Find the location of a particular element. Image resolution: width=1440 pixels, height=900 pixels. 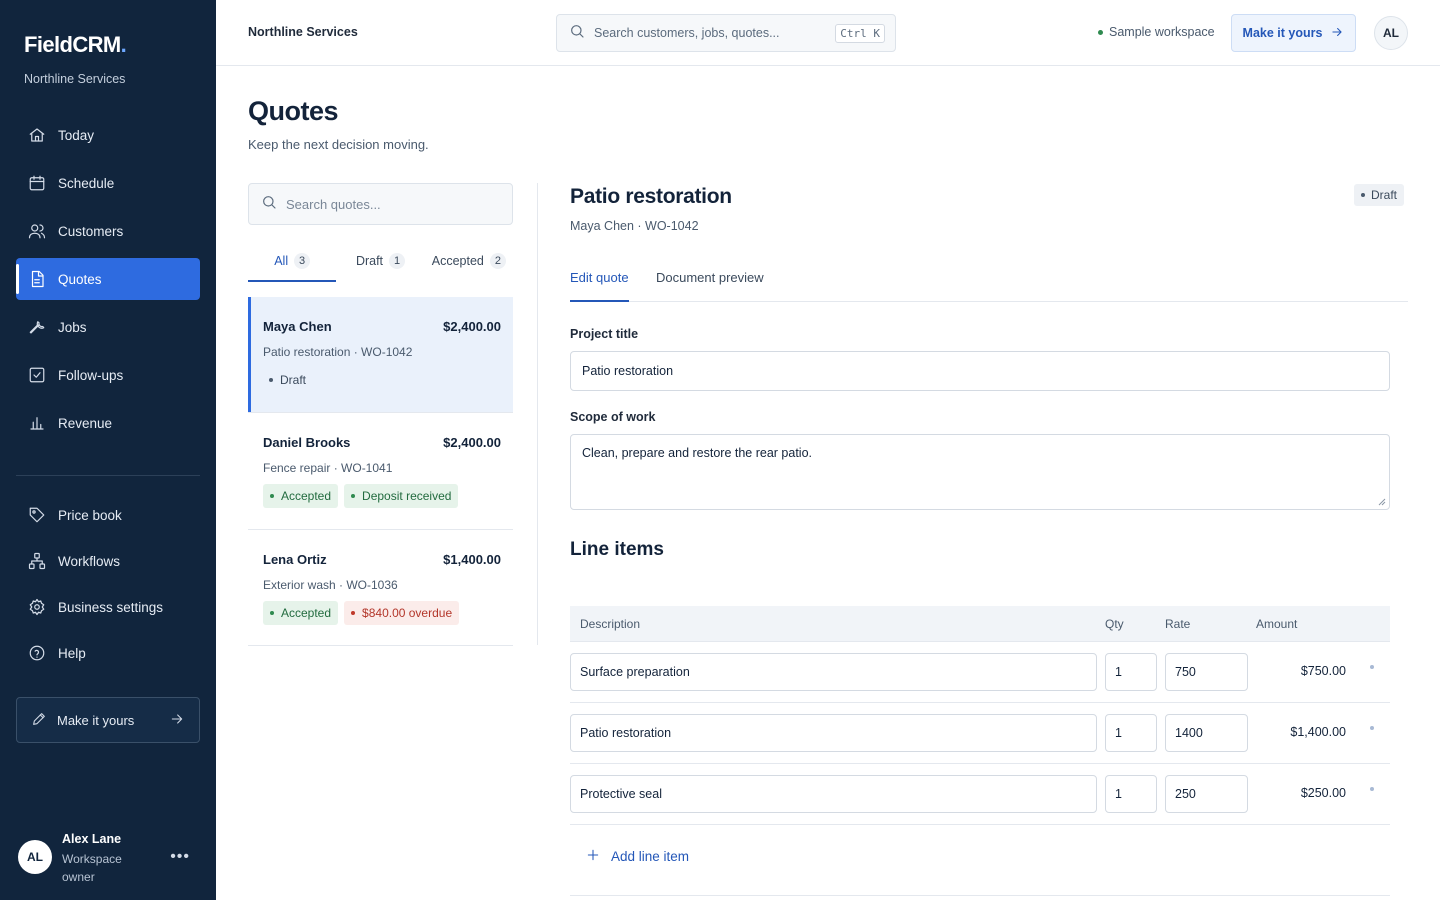

bar-chart-icon is located at coordinates (37, 423).